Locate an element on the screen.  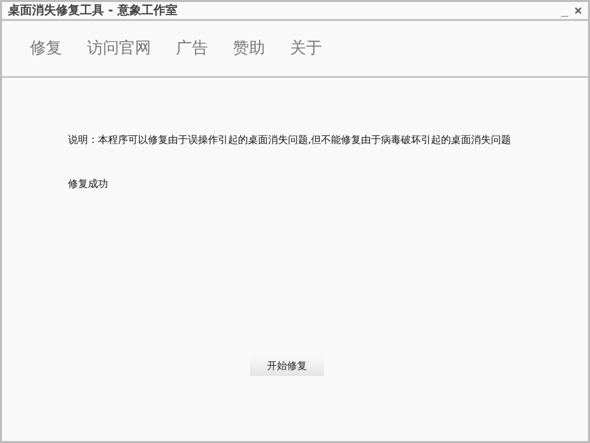
nav-link: 赞助 is located at coordinates (249, 48).